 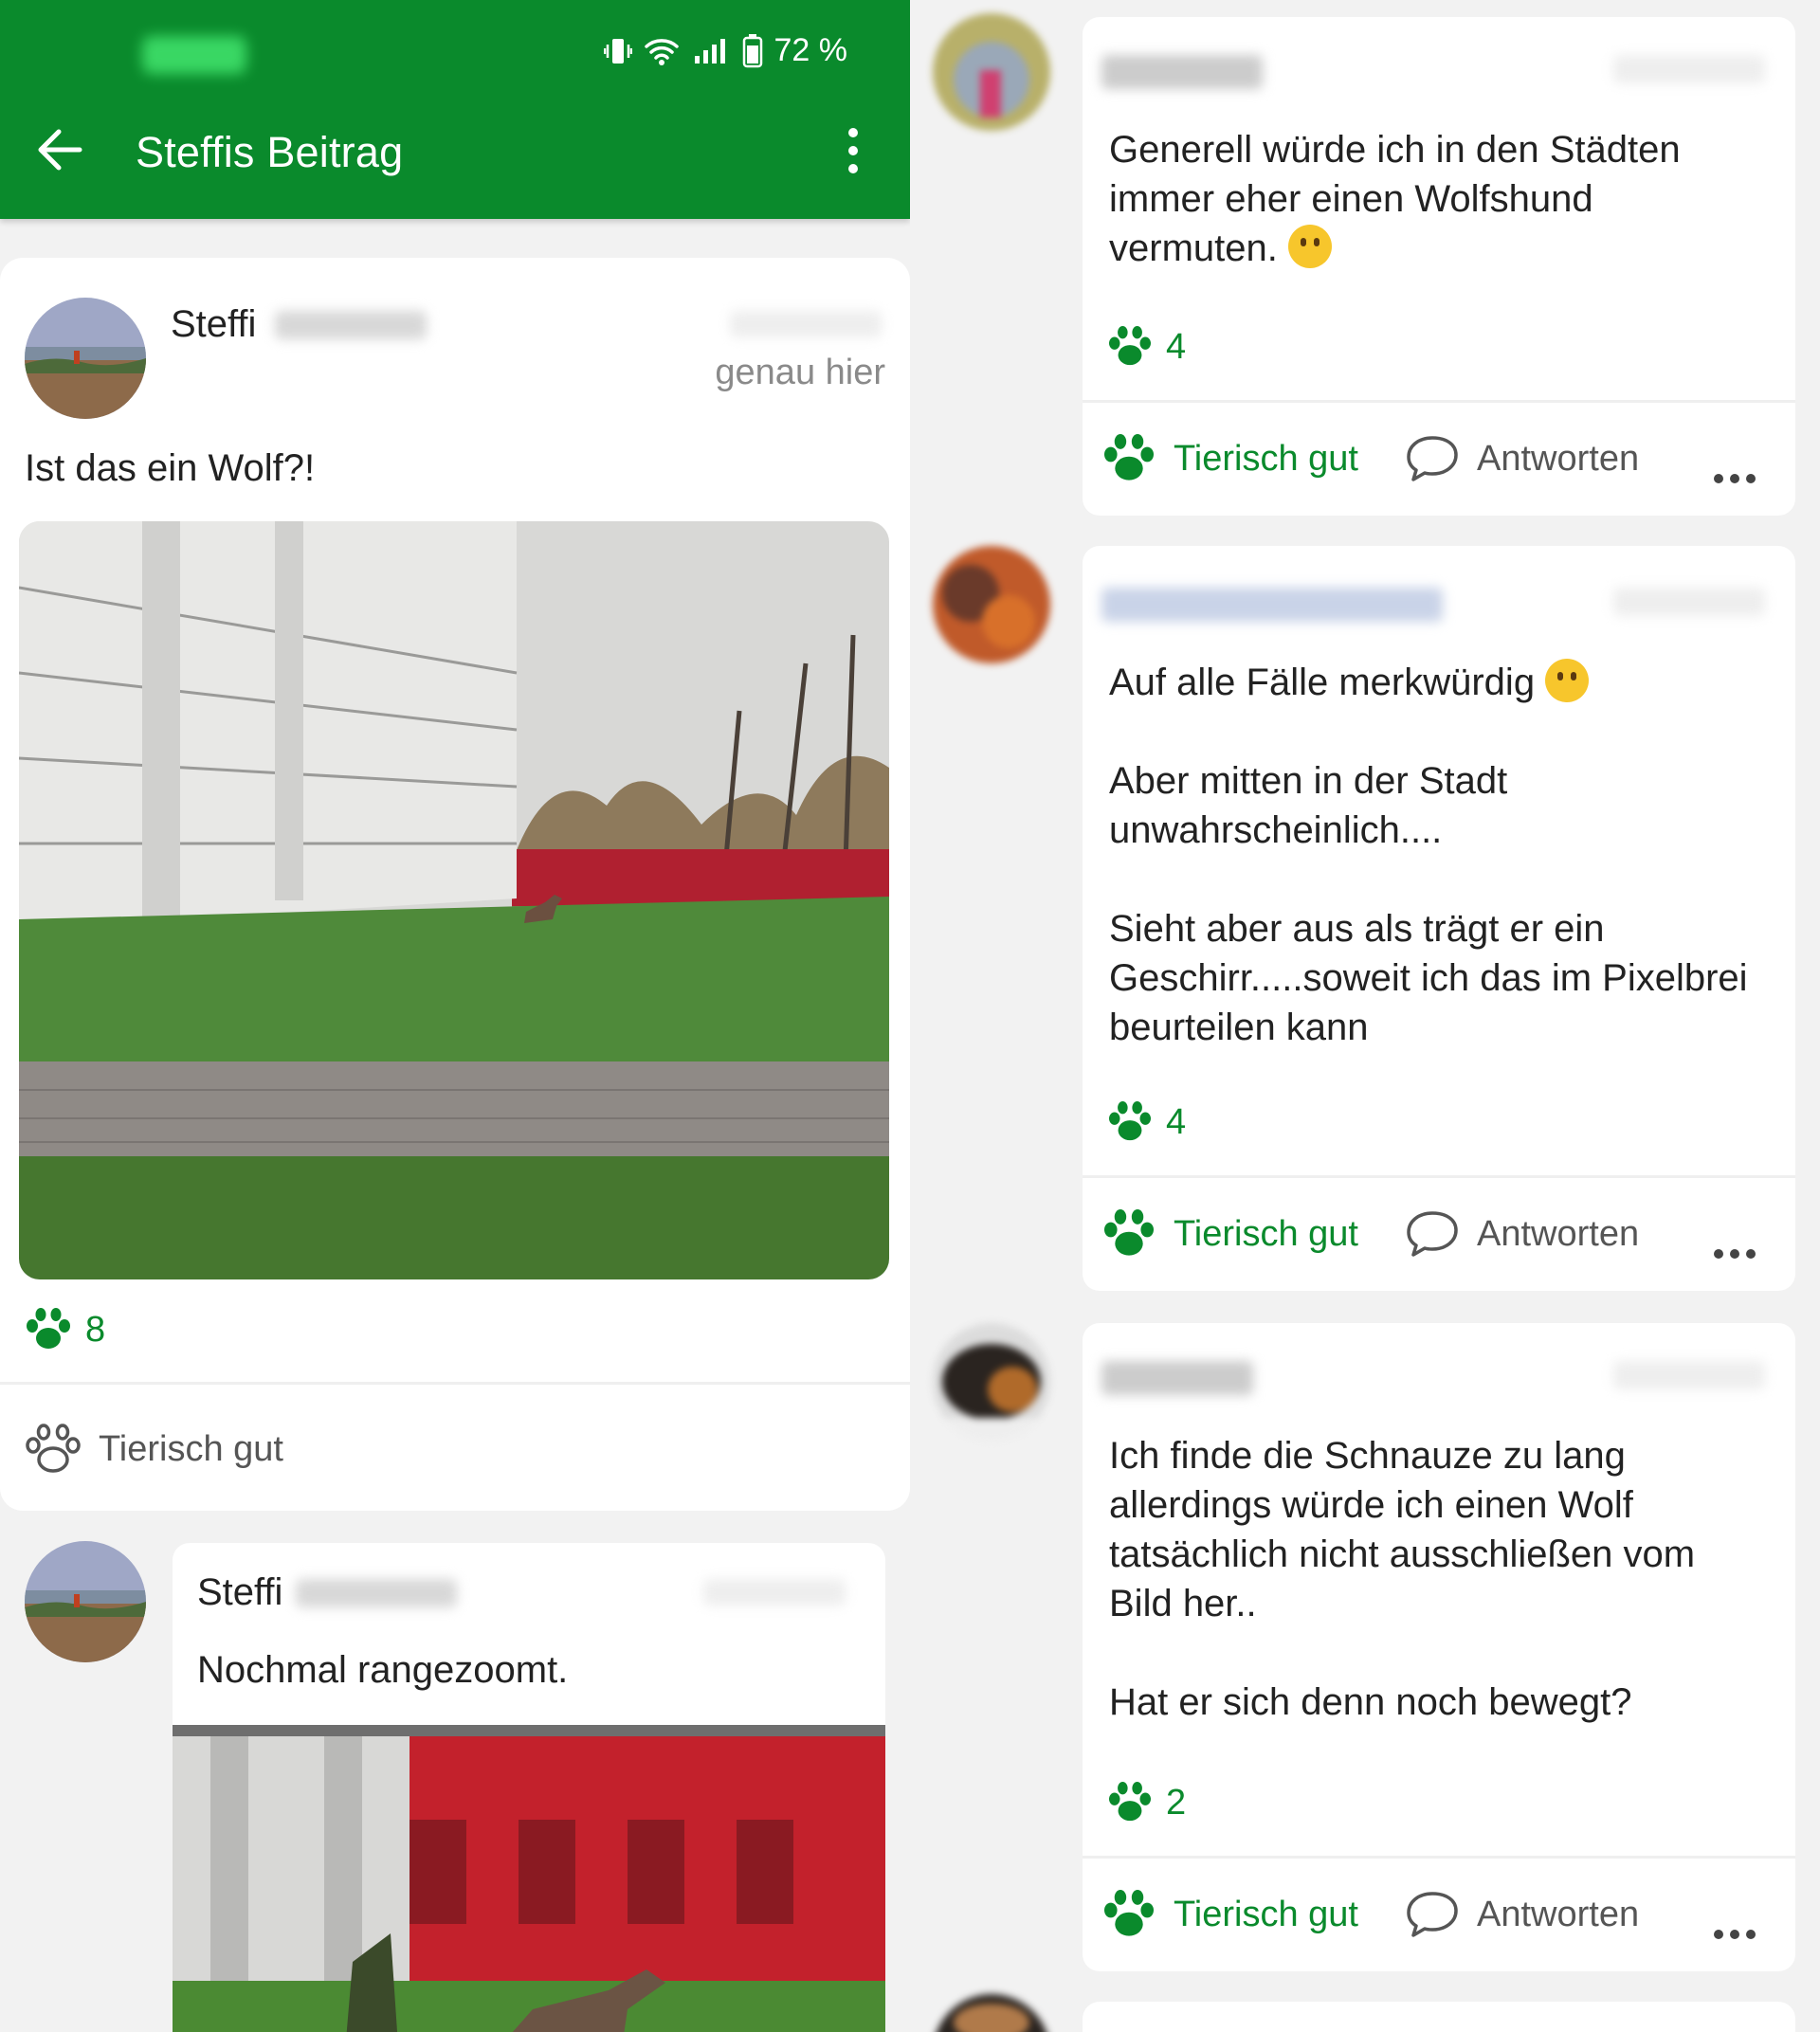 What do you see at coordinates (1182, 72) in the screenshot?
I see `comment-1-author-blurred` at bounding box center [1182, 72].